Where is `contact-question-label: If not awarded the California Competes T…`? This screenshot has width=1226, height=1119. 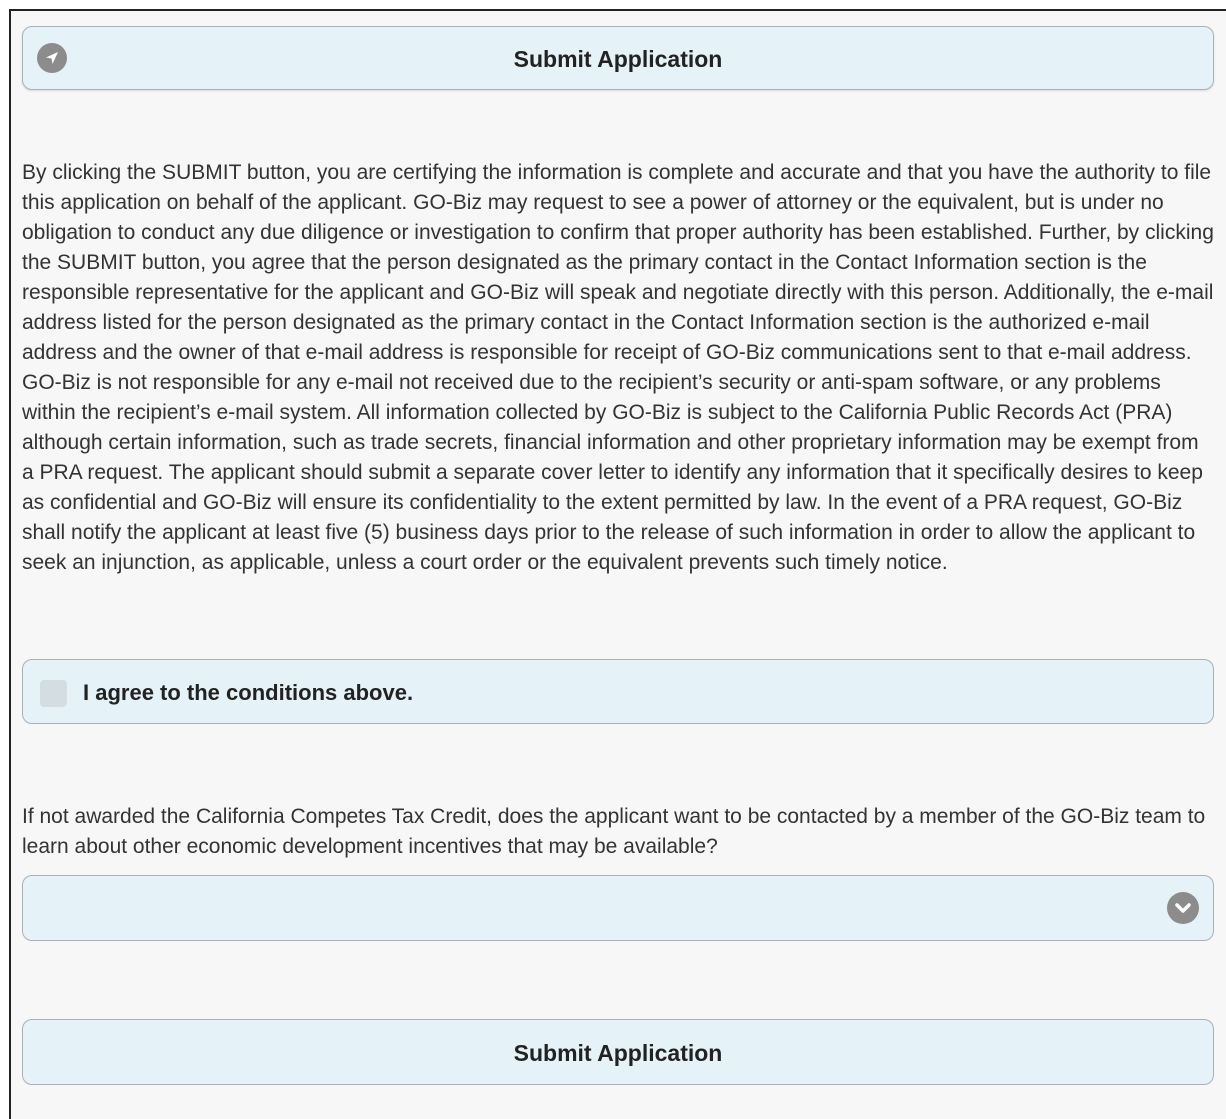 contact-question-label: If not awarded the California Competes T… is located at coordinates (614, 831).